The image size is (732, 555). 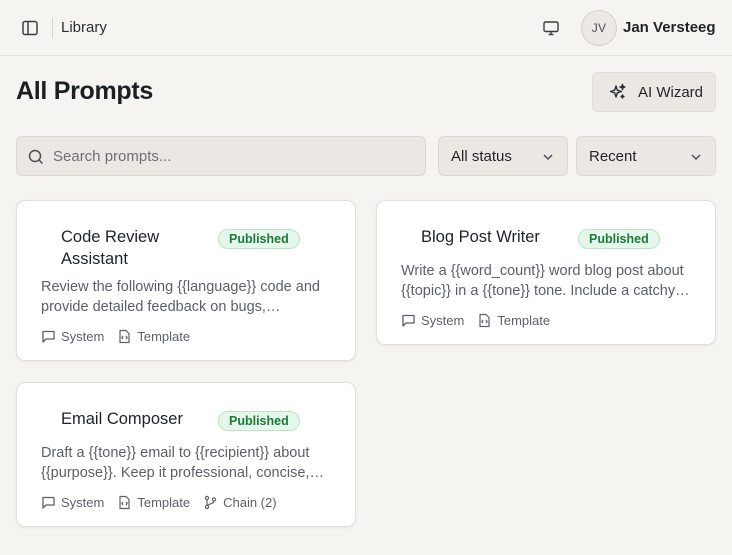 I want to click on tag-chain: Chain (2), so click(x=240, y=502).